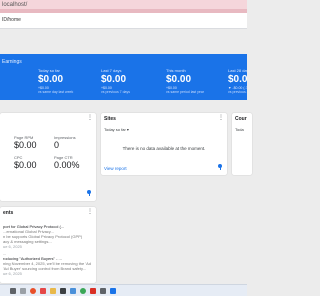 The height and width of the screenshot is (296, 320). What do you see at coordinates (12, 62) in the screenshot?
I see `earnings-heading: Earnings` at bounding box center [12, 62].